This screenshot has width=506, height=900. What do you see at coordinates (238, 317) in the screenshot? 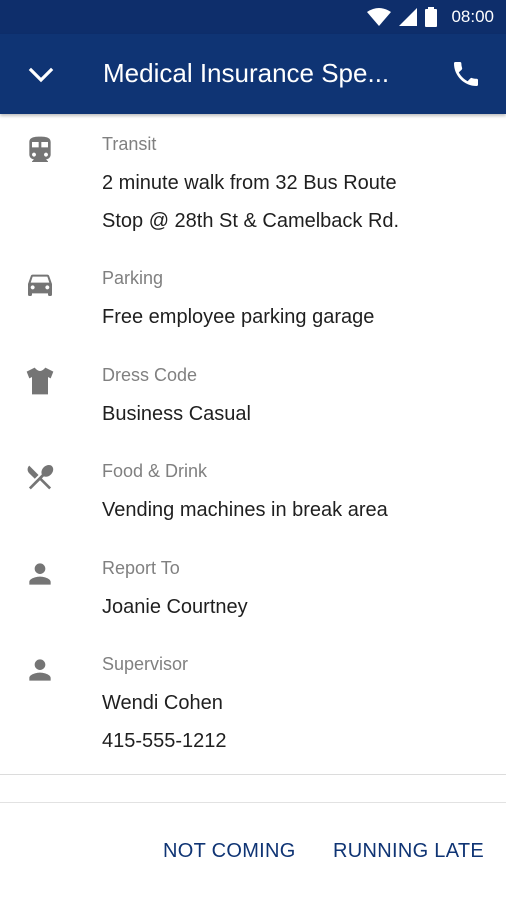
I see `detail-value-line: Free employee parking garage` at bounding box center [238, 317].